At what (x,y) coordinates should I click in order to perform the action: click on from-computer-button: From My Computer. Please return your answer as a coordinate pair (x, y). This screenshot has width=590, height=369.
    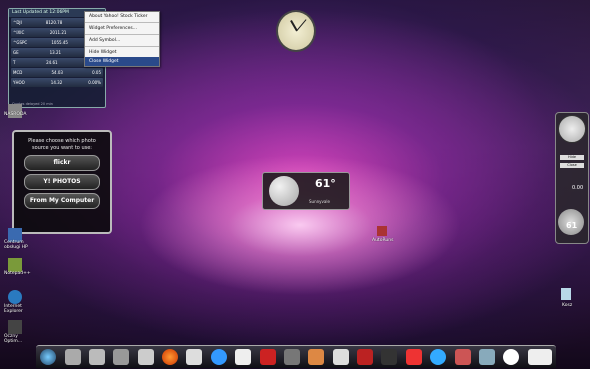
    Looking at the image, I should click on (62, 201).